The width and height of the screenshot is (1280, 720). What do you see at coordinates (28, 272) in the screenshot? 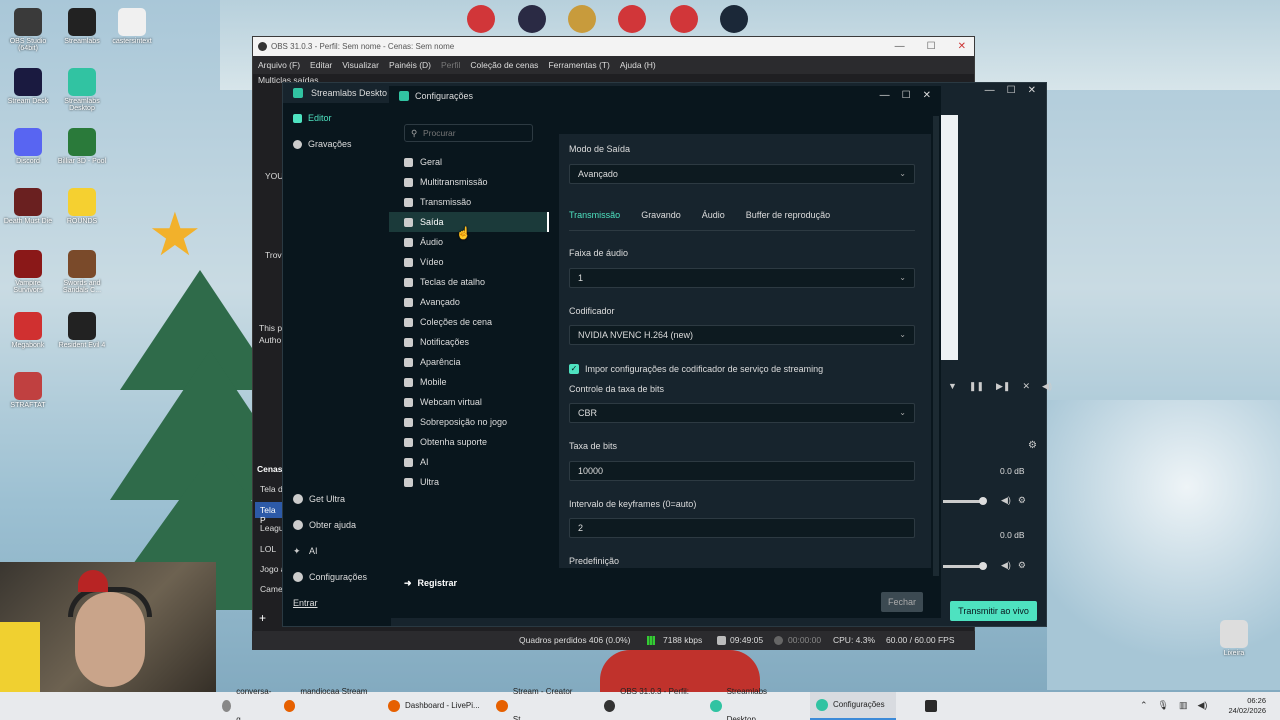
I see `desktop-icon: Vampire Survivors` at bounding box center [28, 272].